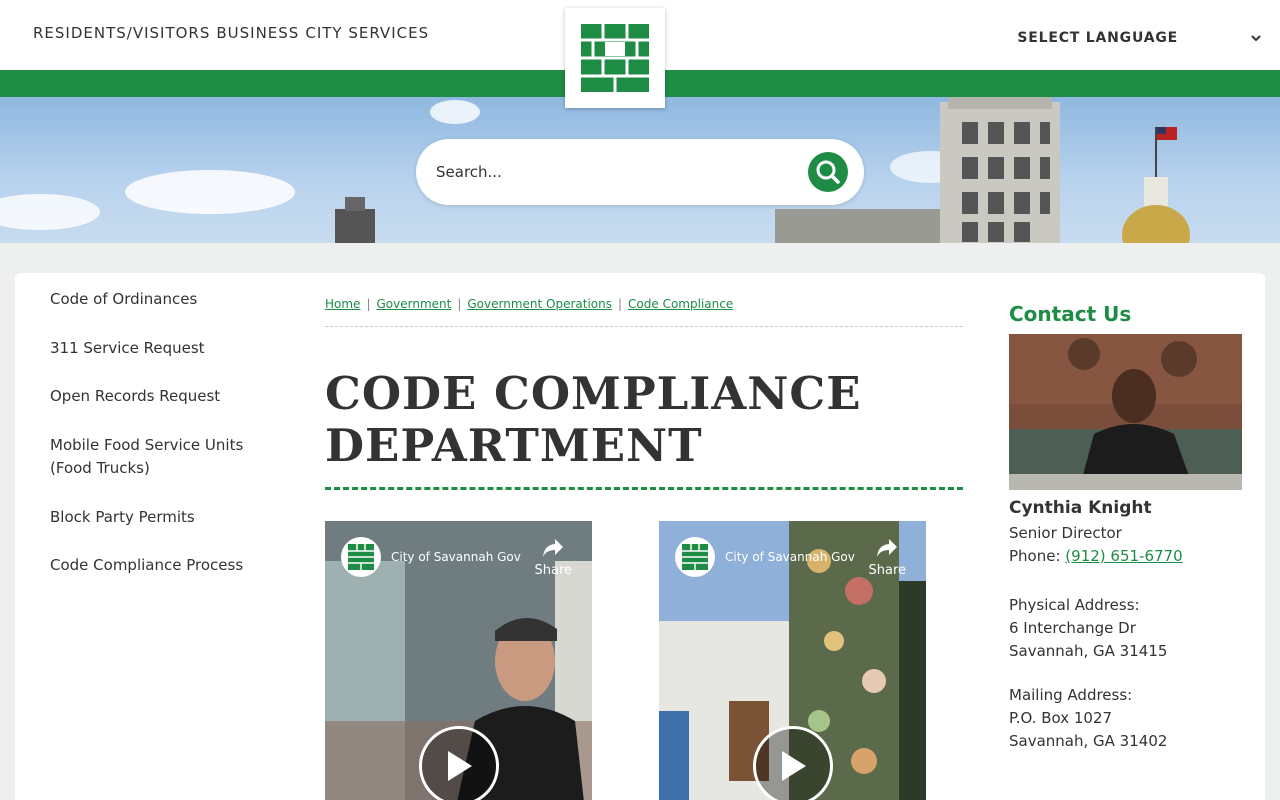 The height and width of the screenshot is (800, 1280). I want to click on city-logo, so click(615, 58).